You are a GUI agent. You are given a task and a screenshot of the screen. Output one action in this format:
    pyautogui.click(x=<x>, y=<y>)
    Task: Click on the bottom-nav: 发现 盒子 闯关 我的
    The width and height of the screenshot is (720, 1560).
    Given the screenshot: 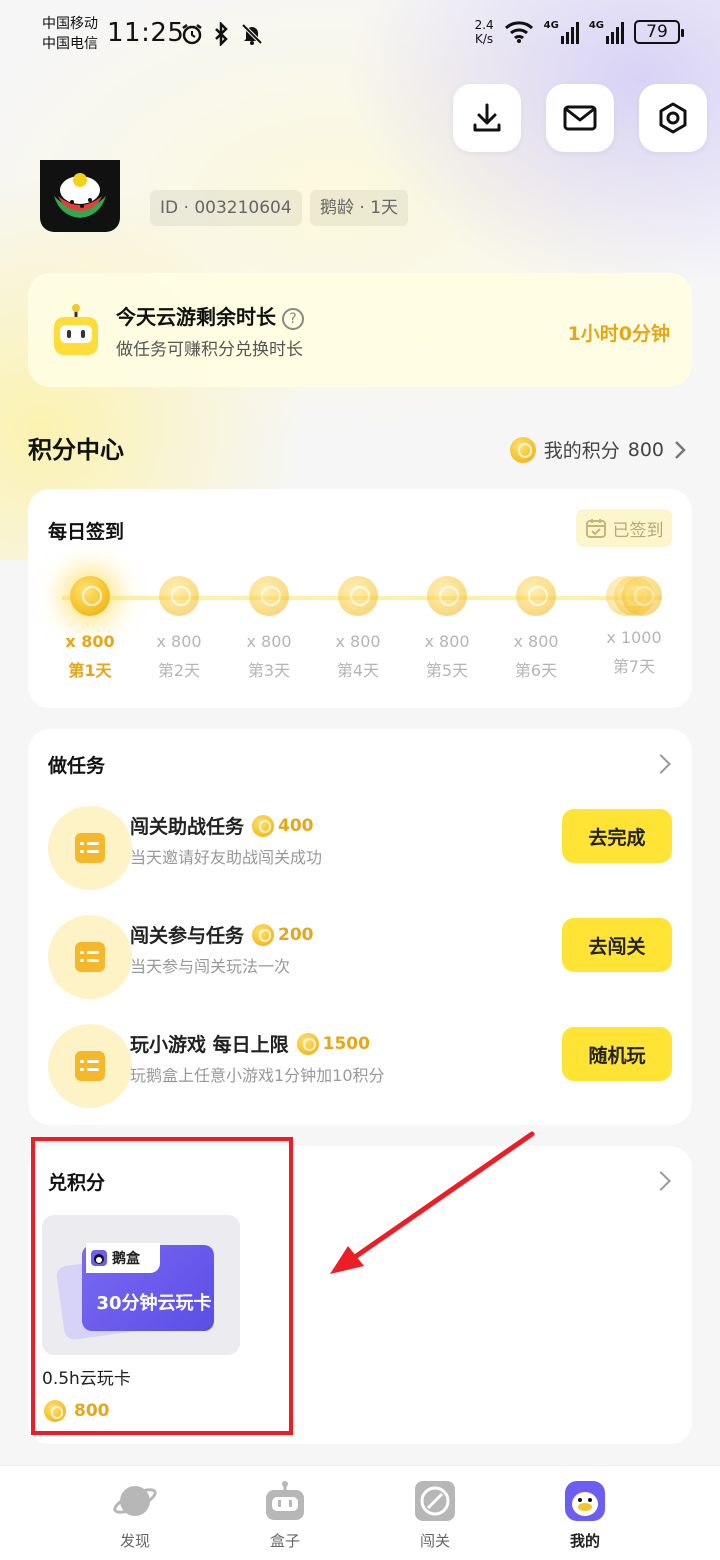 What is the action you would take?
    pyautogui.click(x=360, y=1512)
    